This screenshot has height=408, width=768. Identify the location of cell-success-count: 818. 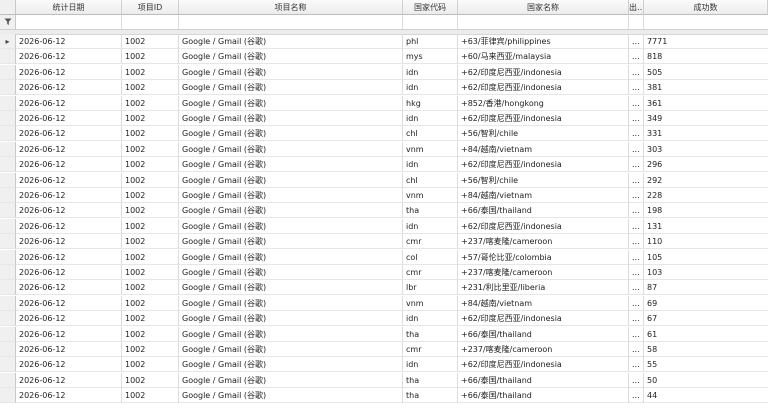
(706, 57).